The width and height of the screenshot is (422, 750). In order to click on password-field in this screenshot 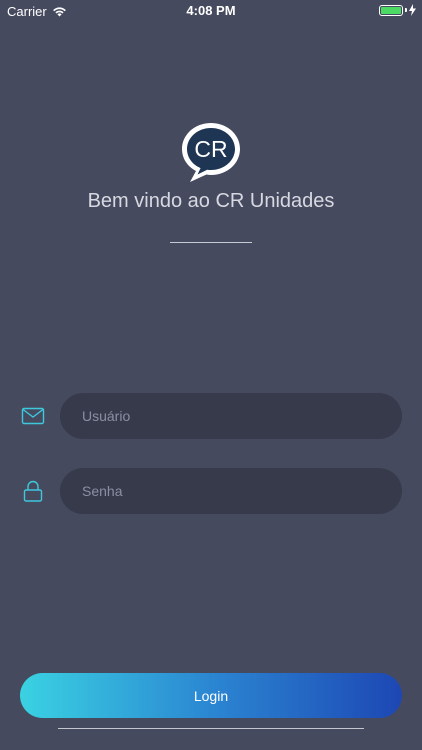, I will do `click(231, 491)`.